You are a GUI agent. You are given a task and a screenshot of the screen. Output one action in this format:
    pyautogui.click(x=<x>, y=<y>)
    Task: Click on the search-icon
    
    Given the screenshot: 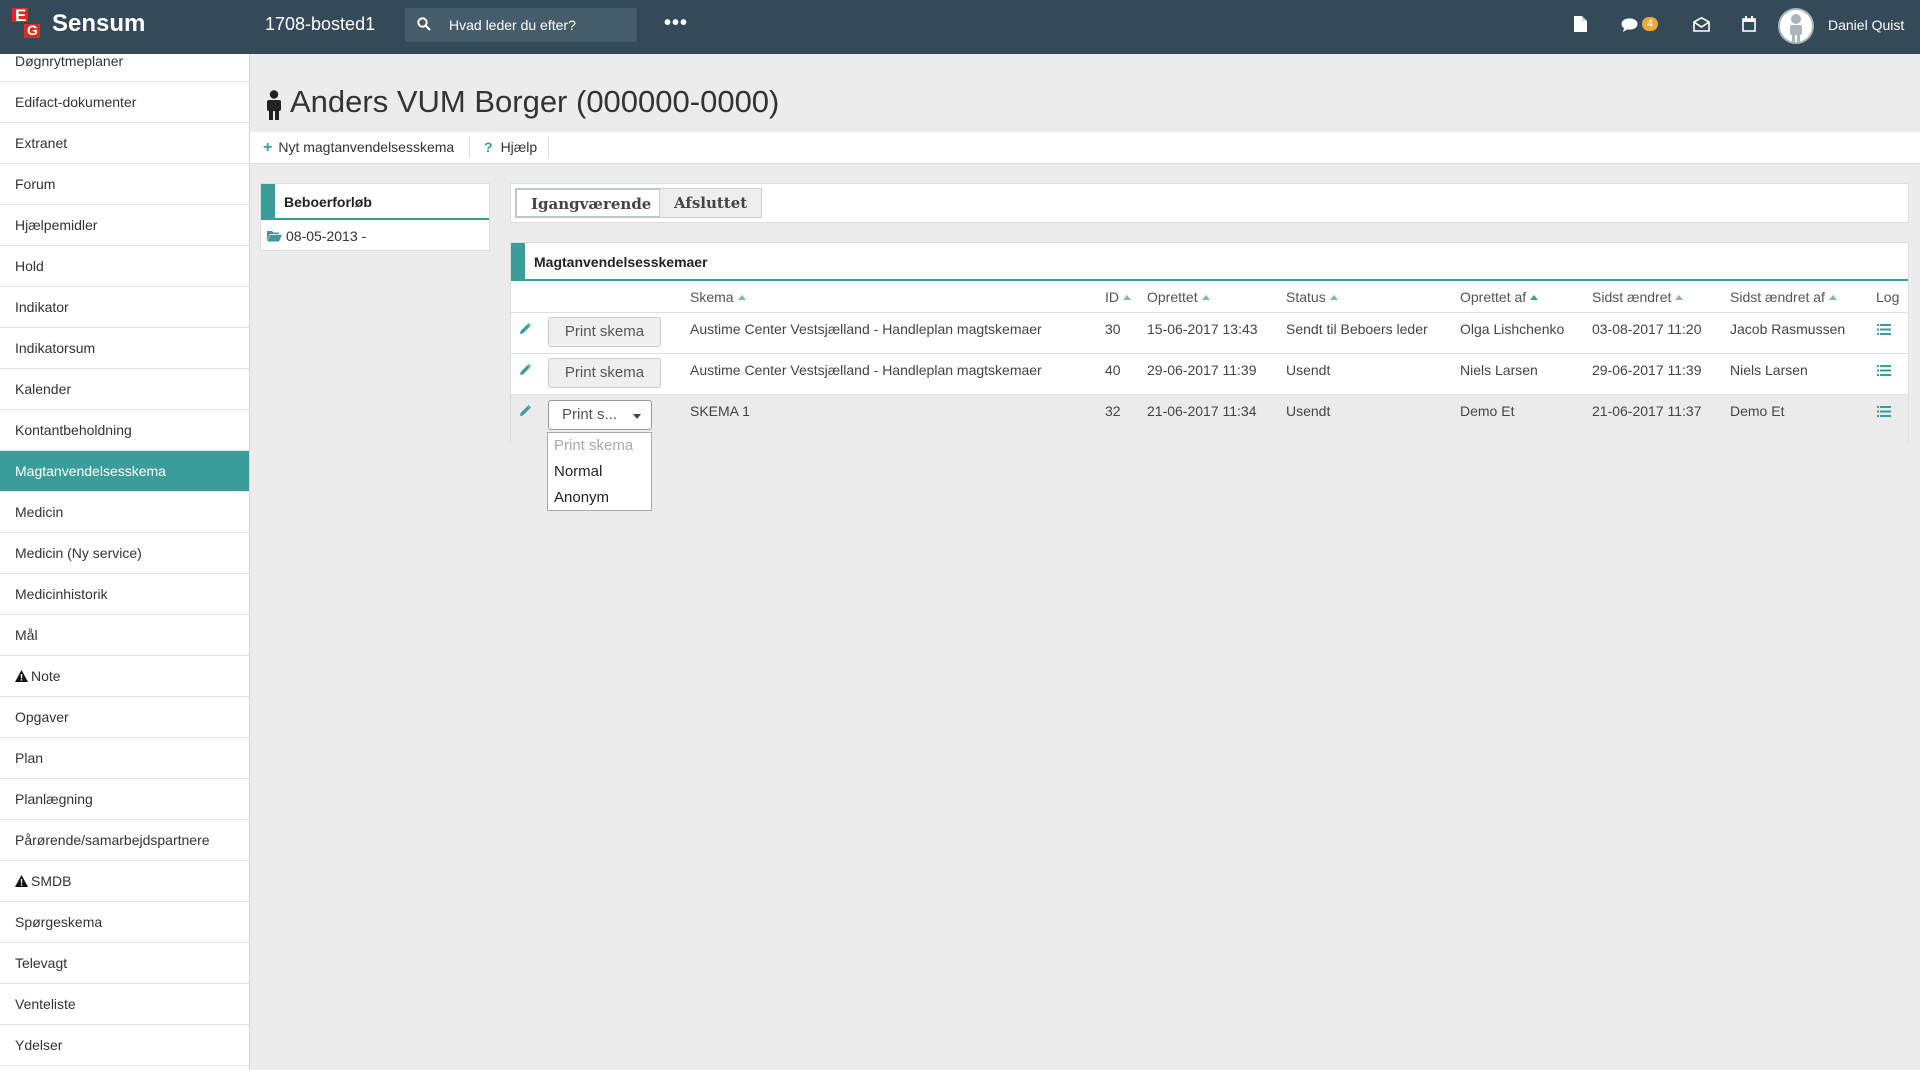 What is the action you would take?
    pyautogui.click(x=424, y=24)
    